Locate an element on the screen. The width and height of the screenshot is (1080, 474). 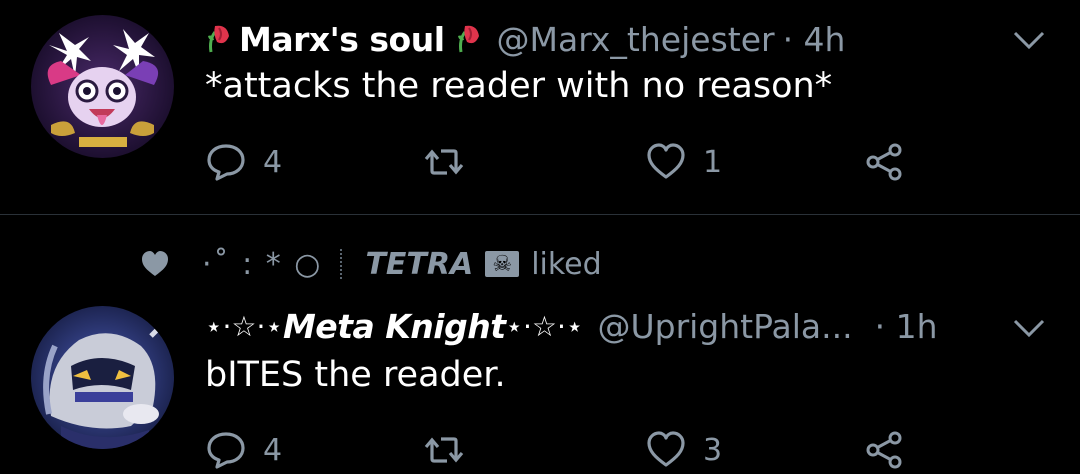
tweet-text: *attacks the reader with no reason* is located at coordinates (519, 86).